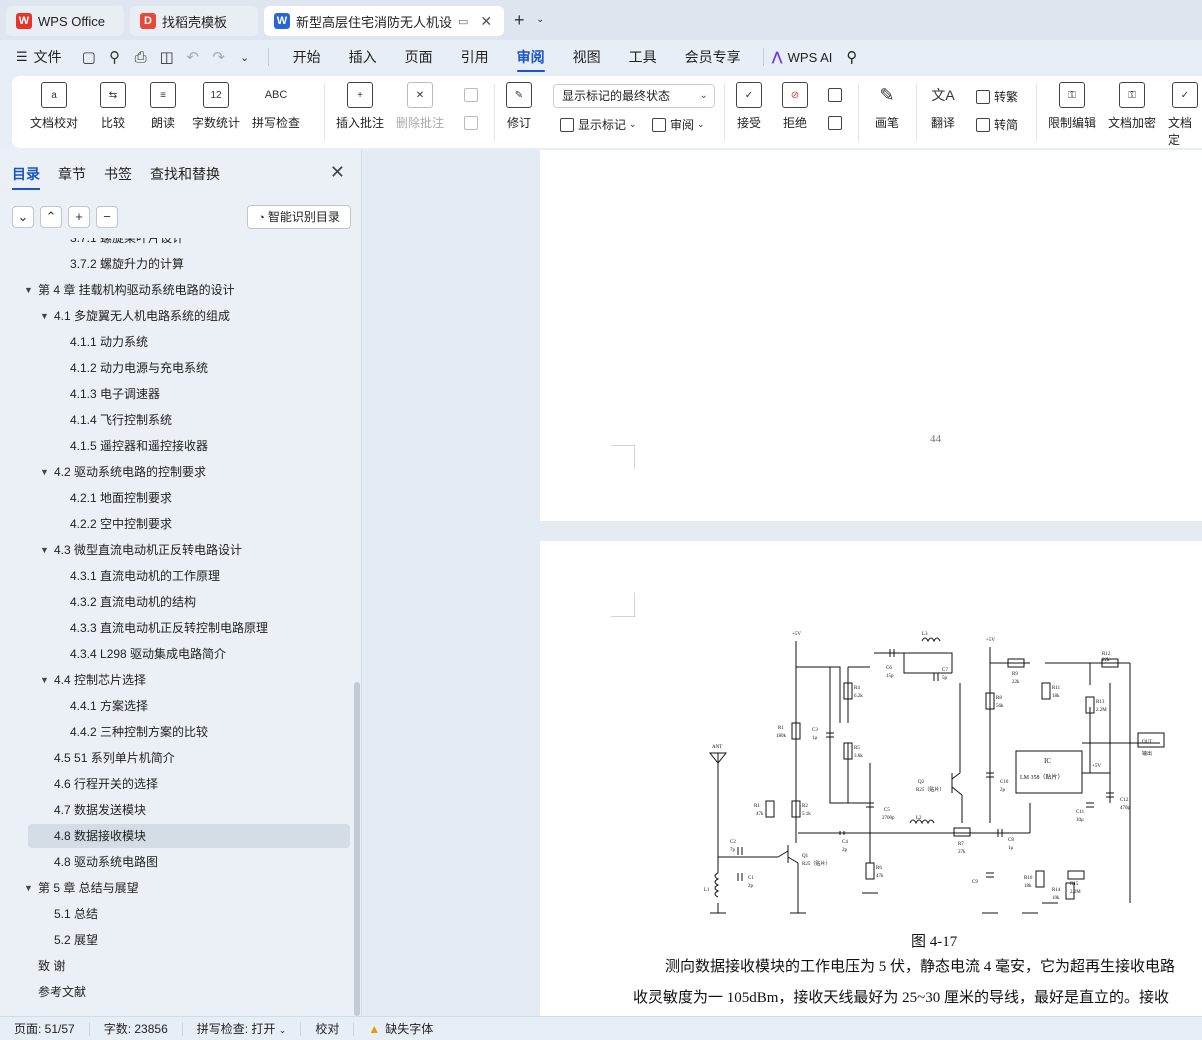 The width and height of the screenshot is (1202, 1040). Describe the element at coordinates (72, 174) in the screenshot. I see `nav-tab-sections: 章节` at that location.